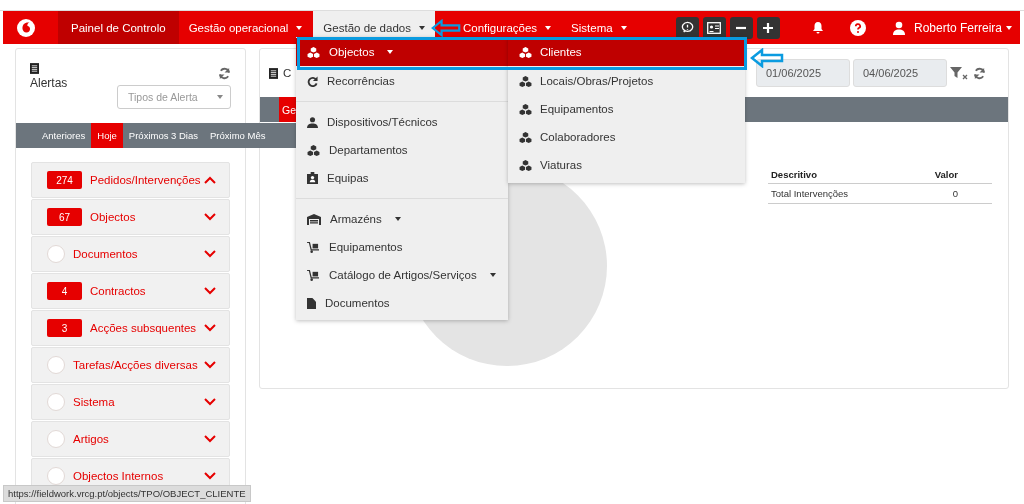 This screenshot has height=504, width=1024. Describe the element at coordinates (113, 217) in the screenshot. I see `group-label: Objectos` at that location.